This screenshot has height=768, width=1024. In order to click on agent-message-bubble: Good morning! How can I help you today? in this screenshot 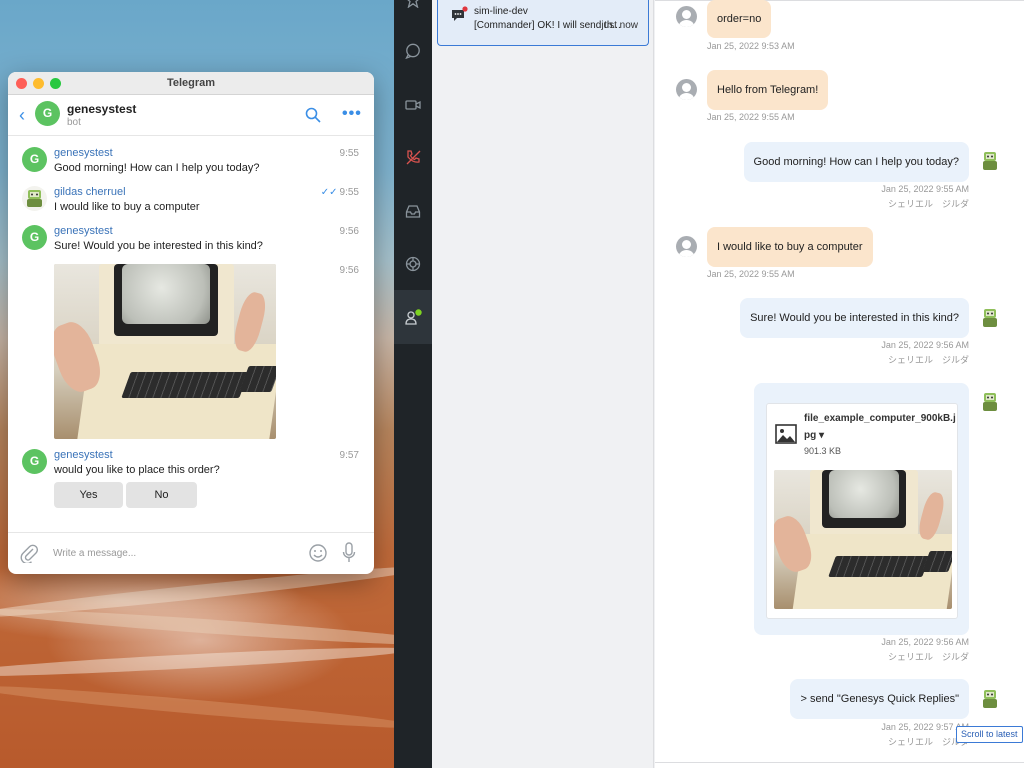, I will do `click(856, 162)`.